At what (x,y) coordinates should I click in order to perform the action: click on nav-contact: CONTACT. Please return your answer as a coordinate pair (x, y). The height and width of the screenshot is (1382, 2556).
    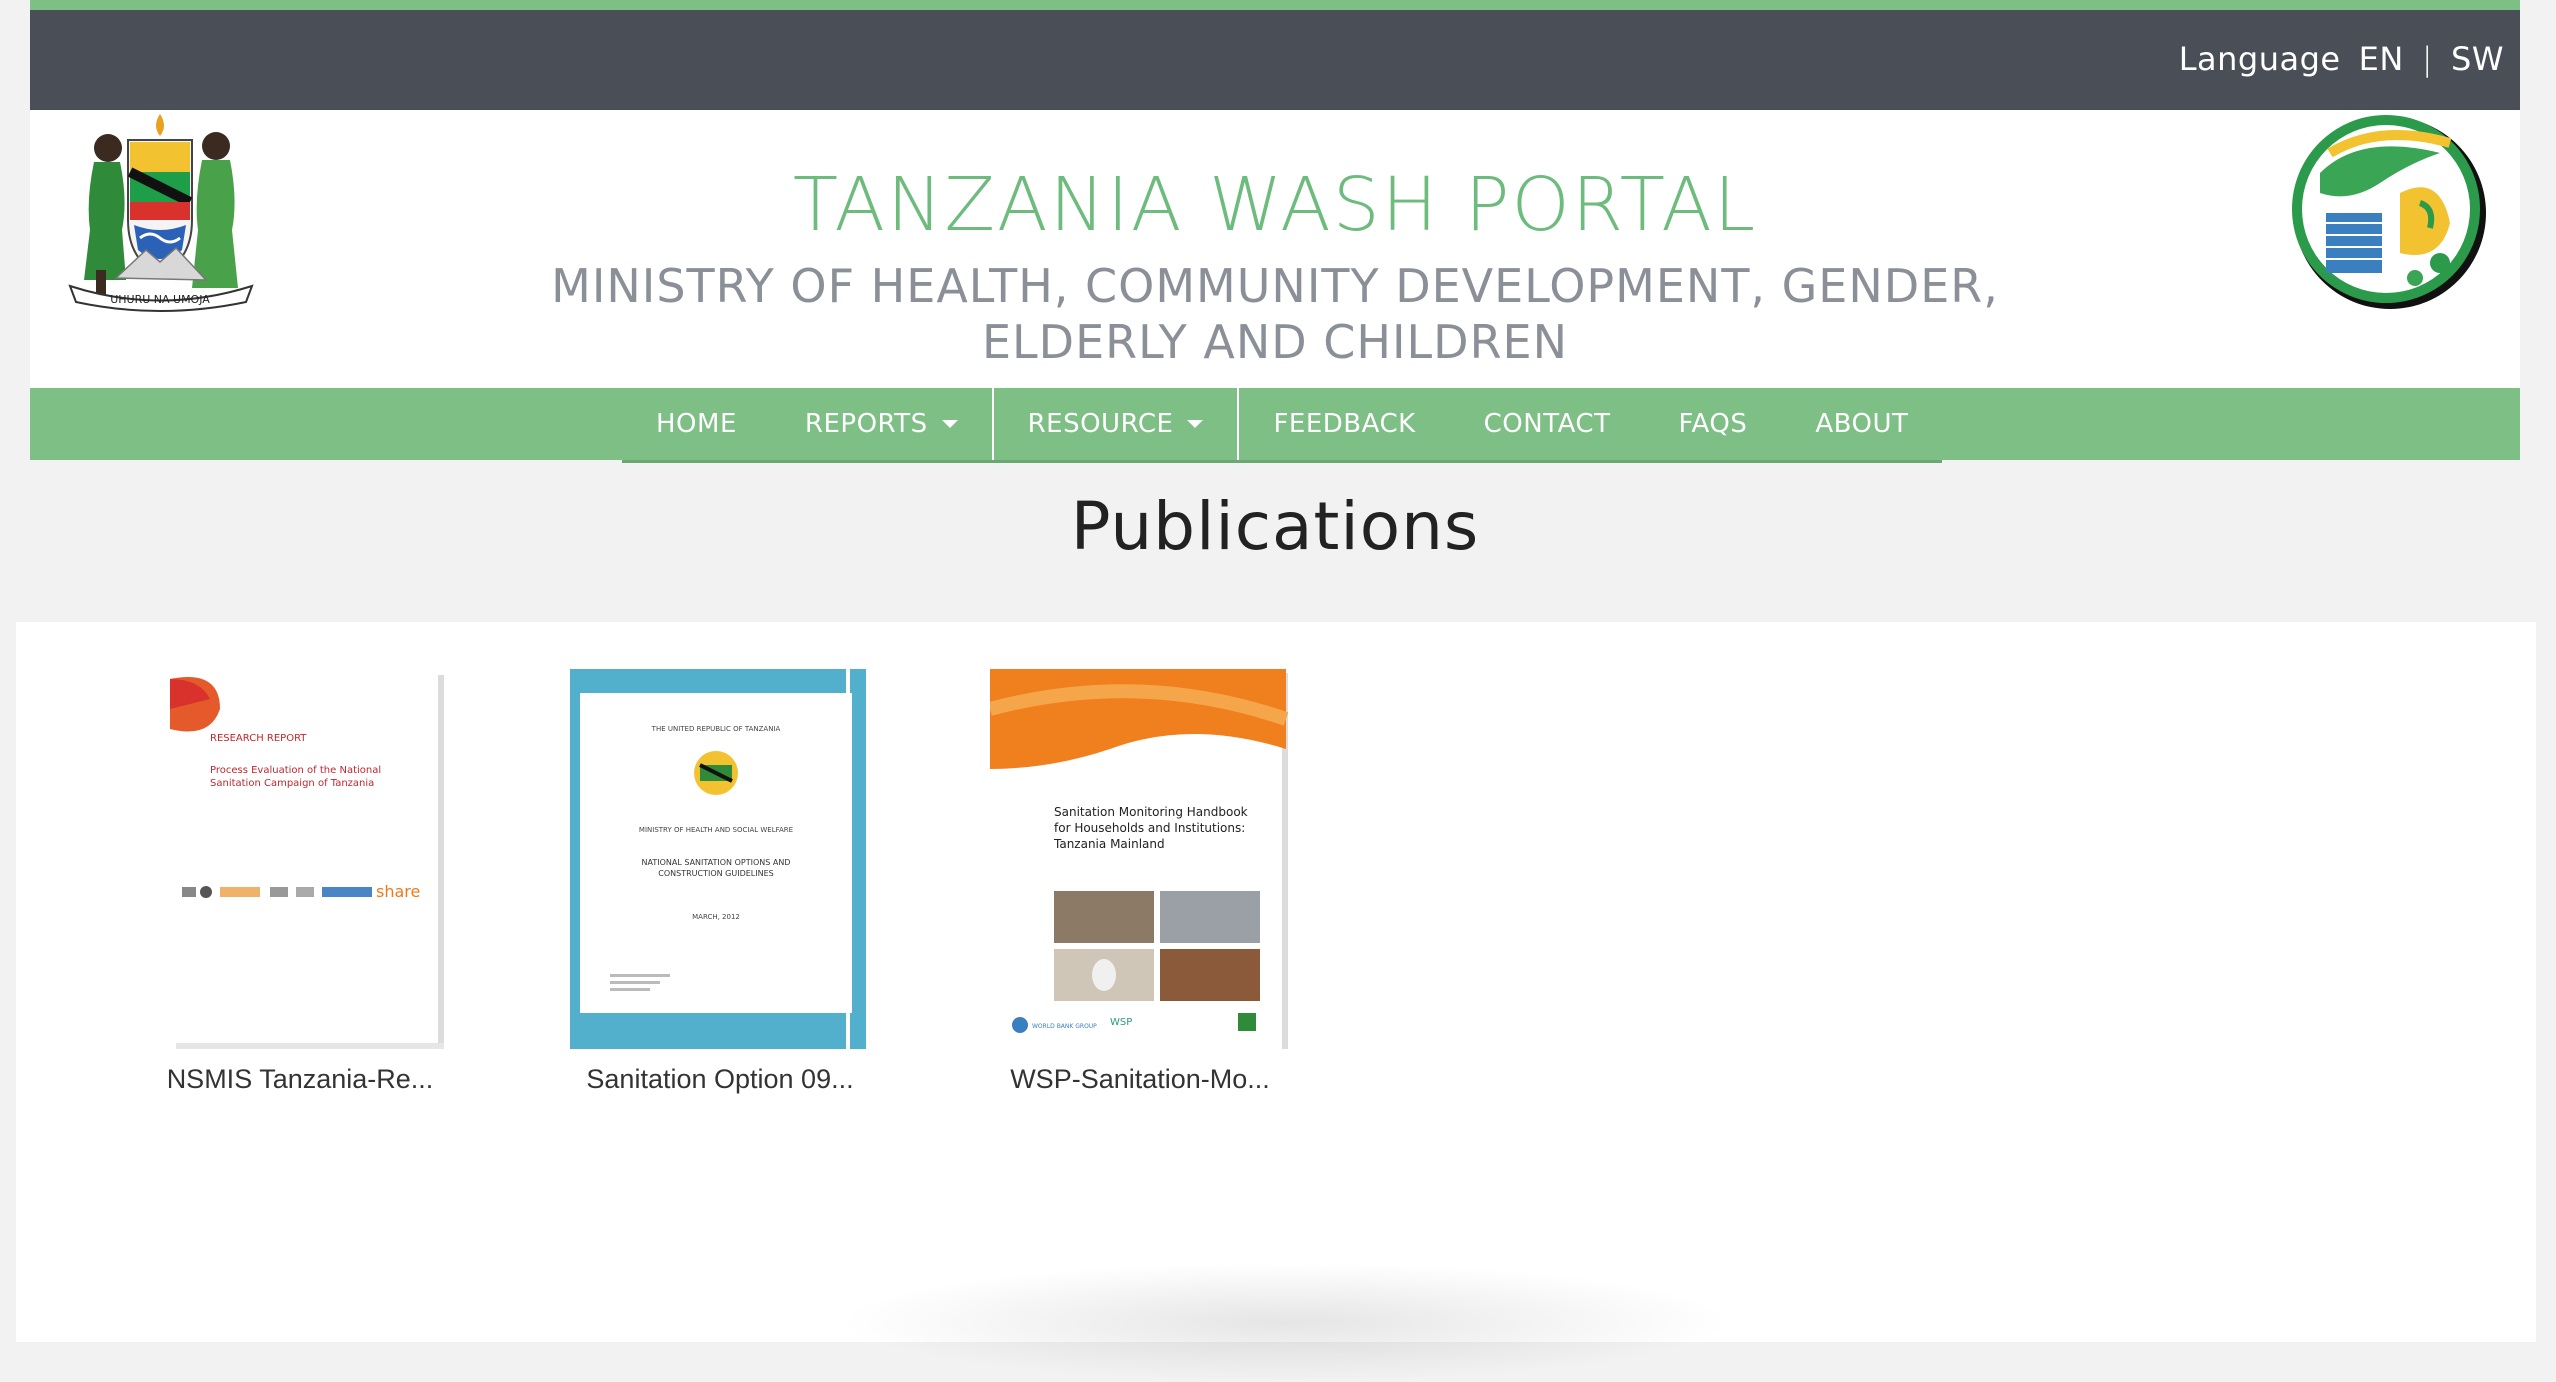
    Looking at the image, I should click on (1547, 424).